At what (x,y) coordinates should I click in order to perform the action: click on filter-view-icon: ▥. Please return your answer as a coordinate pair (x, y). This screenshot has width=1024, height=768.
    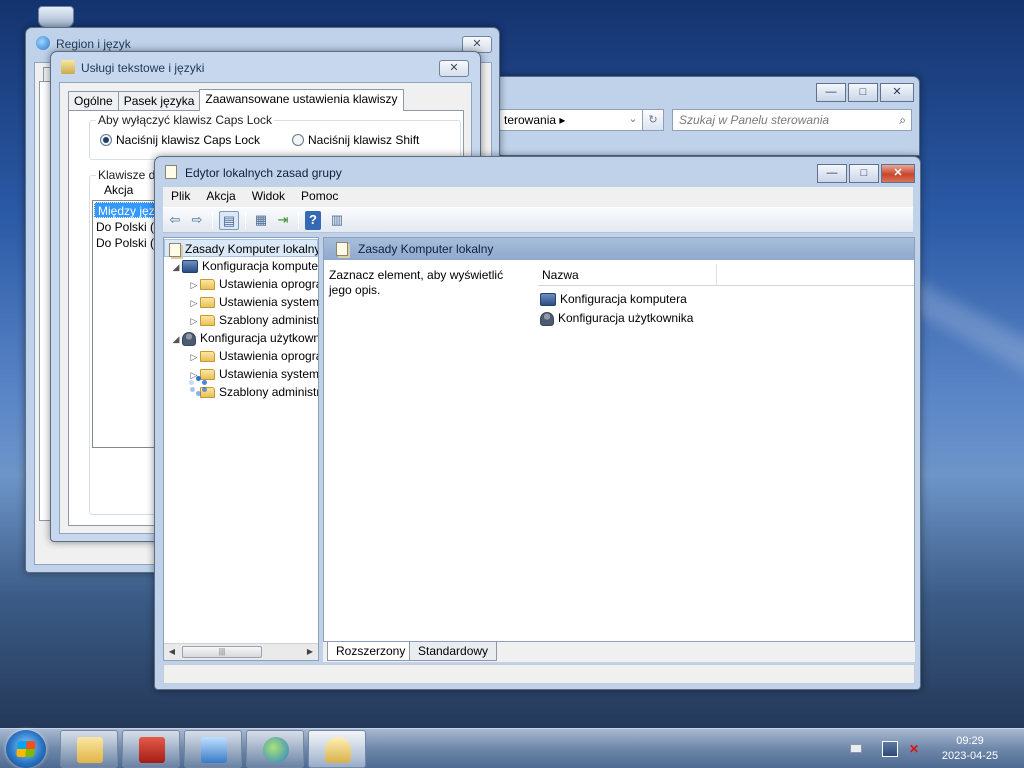
    Looking at the image, I should click on (337, 220).